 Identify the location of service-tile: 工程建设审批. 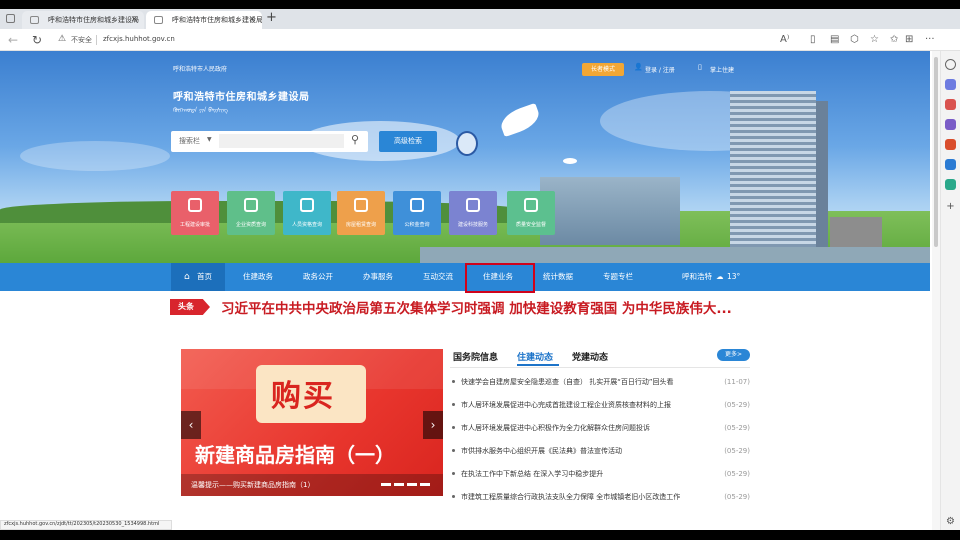
(195, 213).